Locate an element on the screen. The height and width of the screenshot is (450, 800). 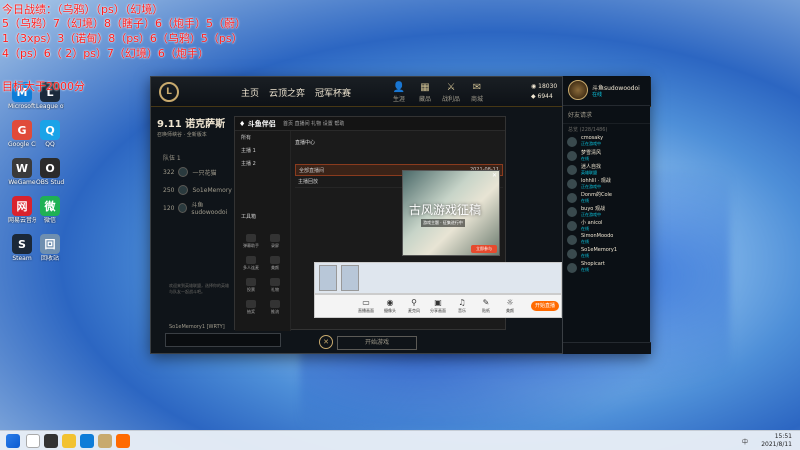
stream-tool-button: ♫ 音乐 is located at coordinates (462, 306).